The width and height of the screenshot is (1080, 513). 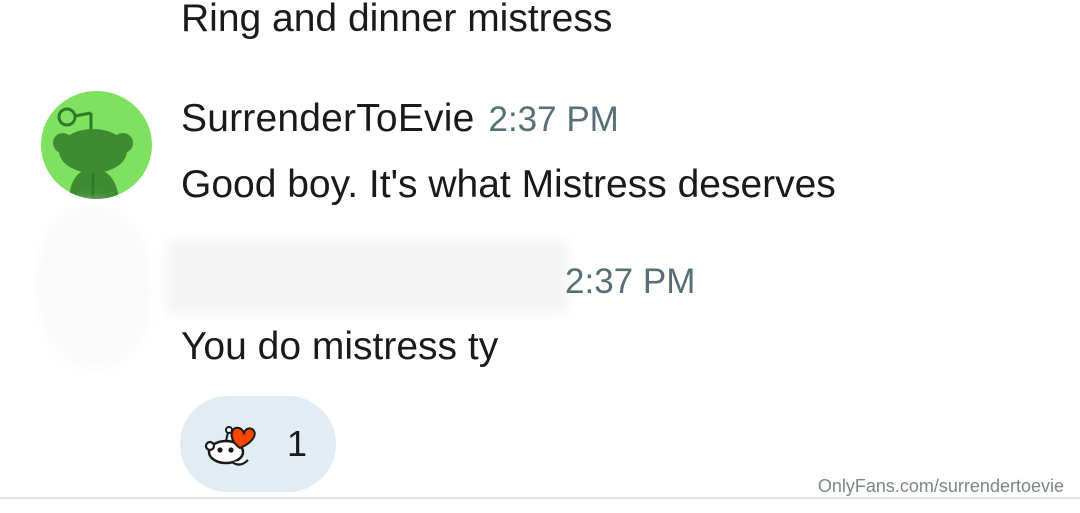 I want to click on watermark-text: OnlyFans.com/surrendertoevie, so click(x=940, y=486).